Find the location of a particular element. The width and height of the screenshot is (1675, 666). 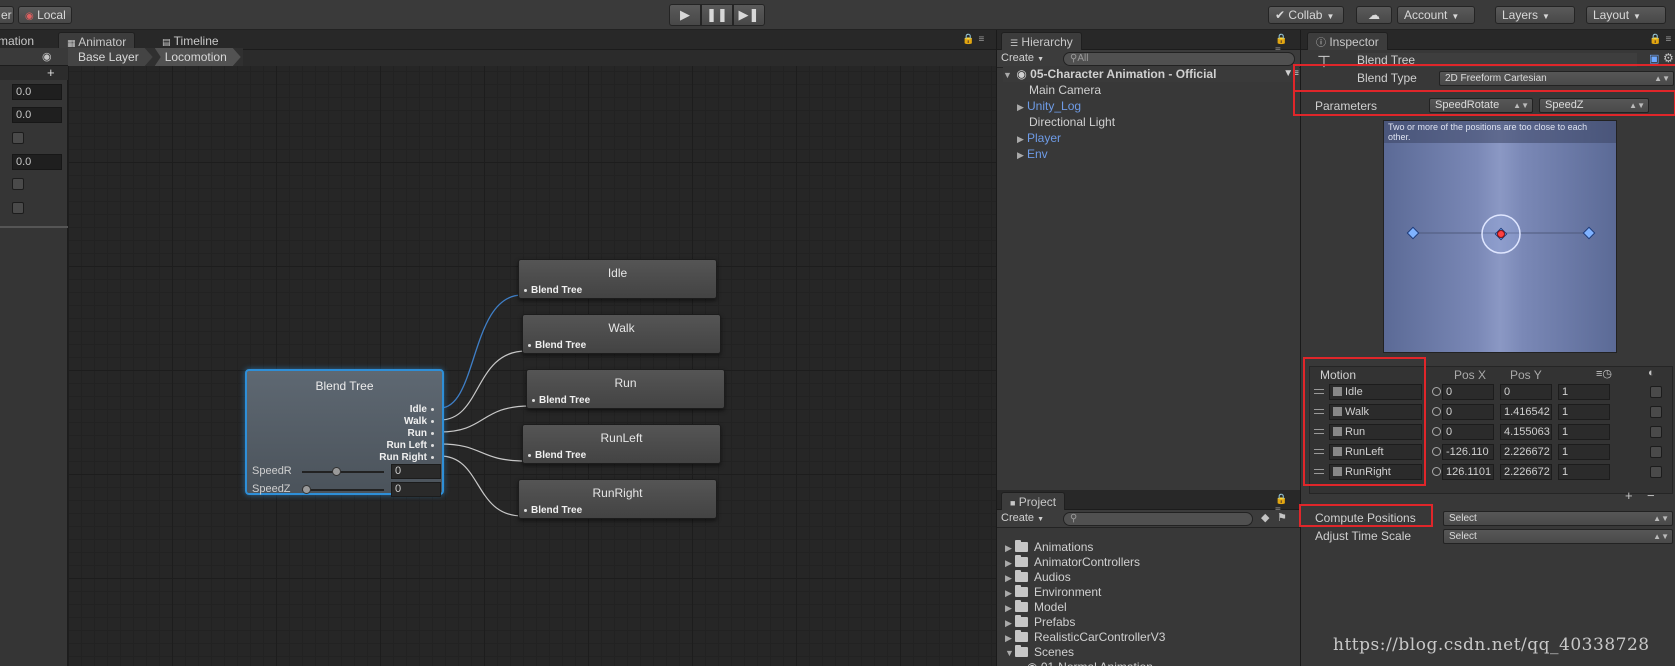

filter-type-icon: ◆ is located at coordinates (1265, 517).